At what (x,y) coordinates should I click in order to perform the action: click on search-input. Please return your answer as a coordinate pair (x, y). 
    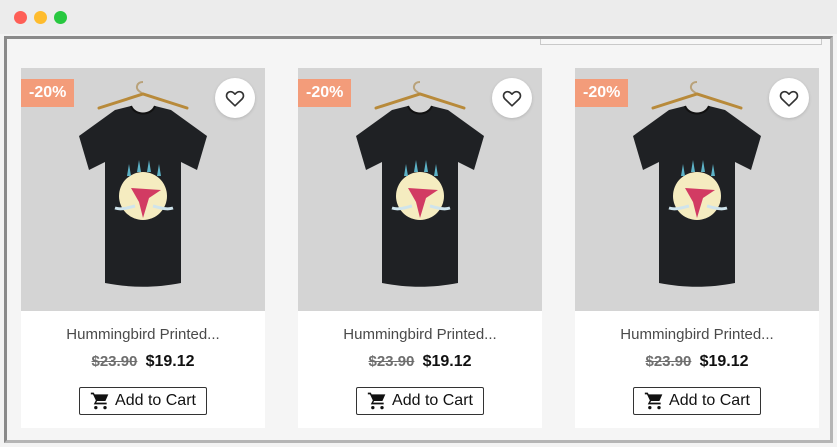
    Looking at the image, I should click on (681, 42).